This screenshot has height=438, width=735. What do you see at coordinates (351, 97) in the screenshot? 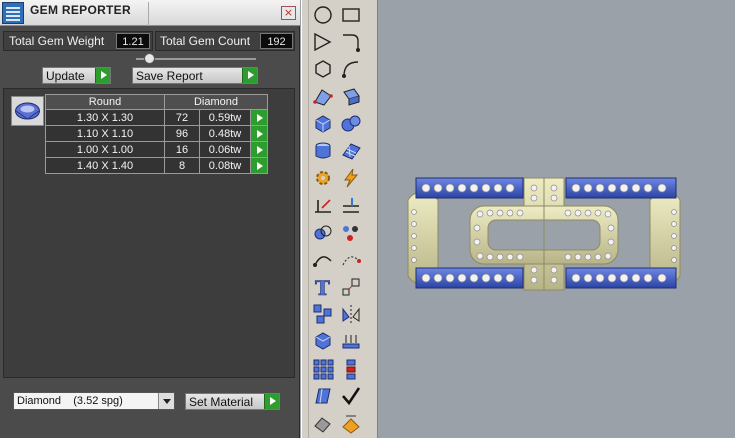
I see `extrude-surface-tool-icon` at bounding box center [351, 97].